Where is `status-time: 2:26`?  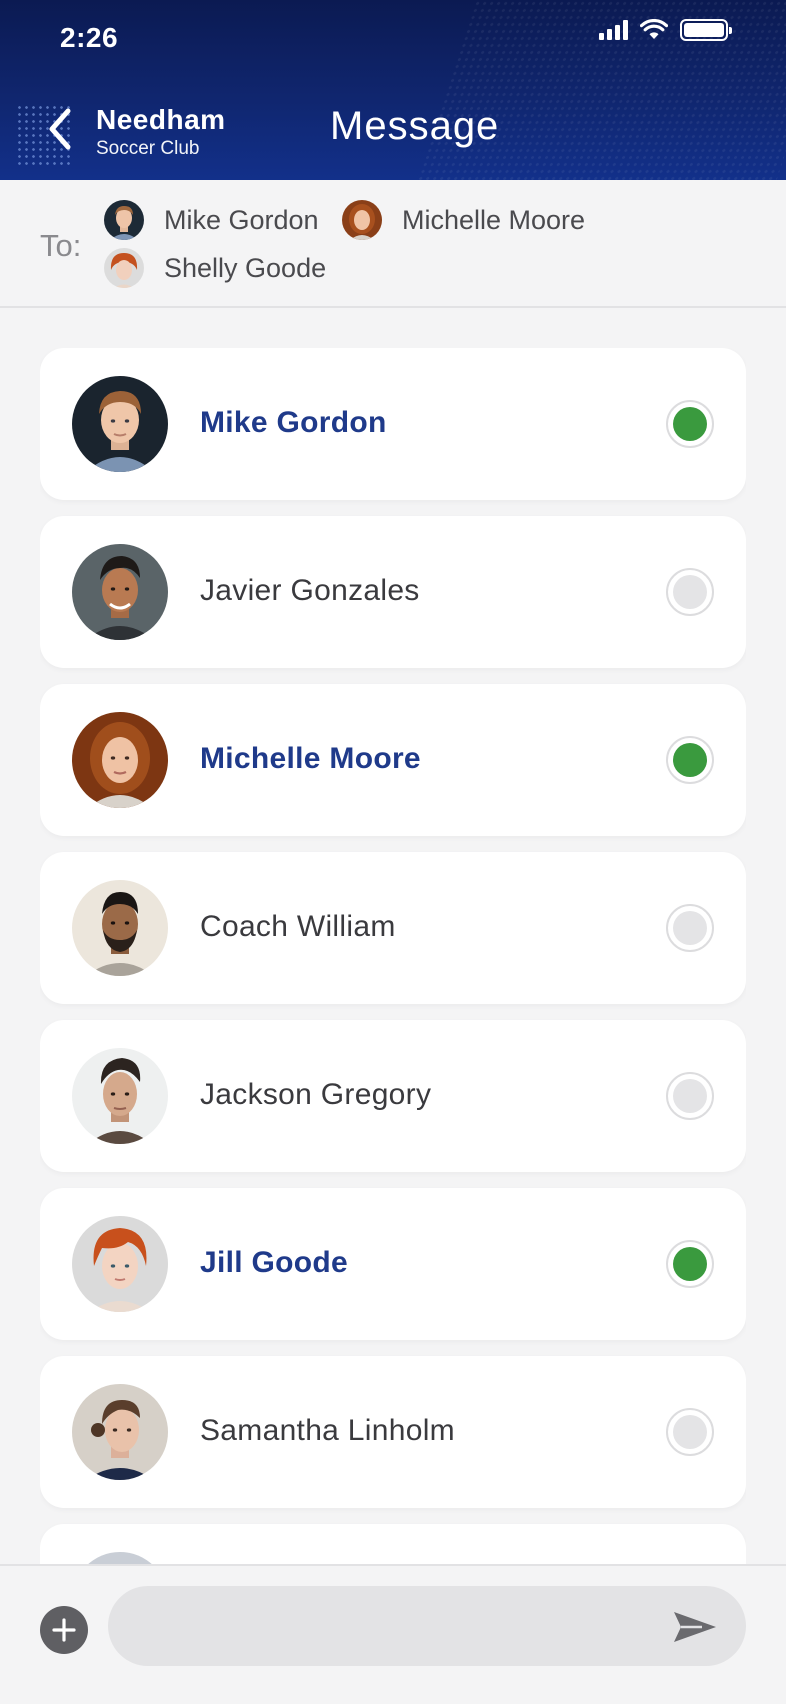
status-time: 2:26 is located at coordinates (89, 37).